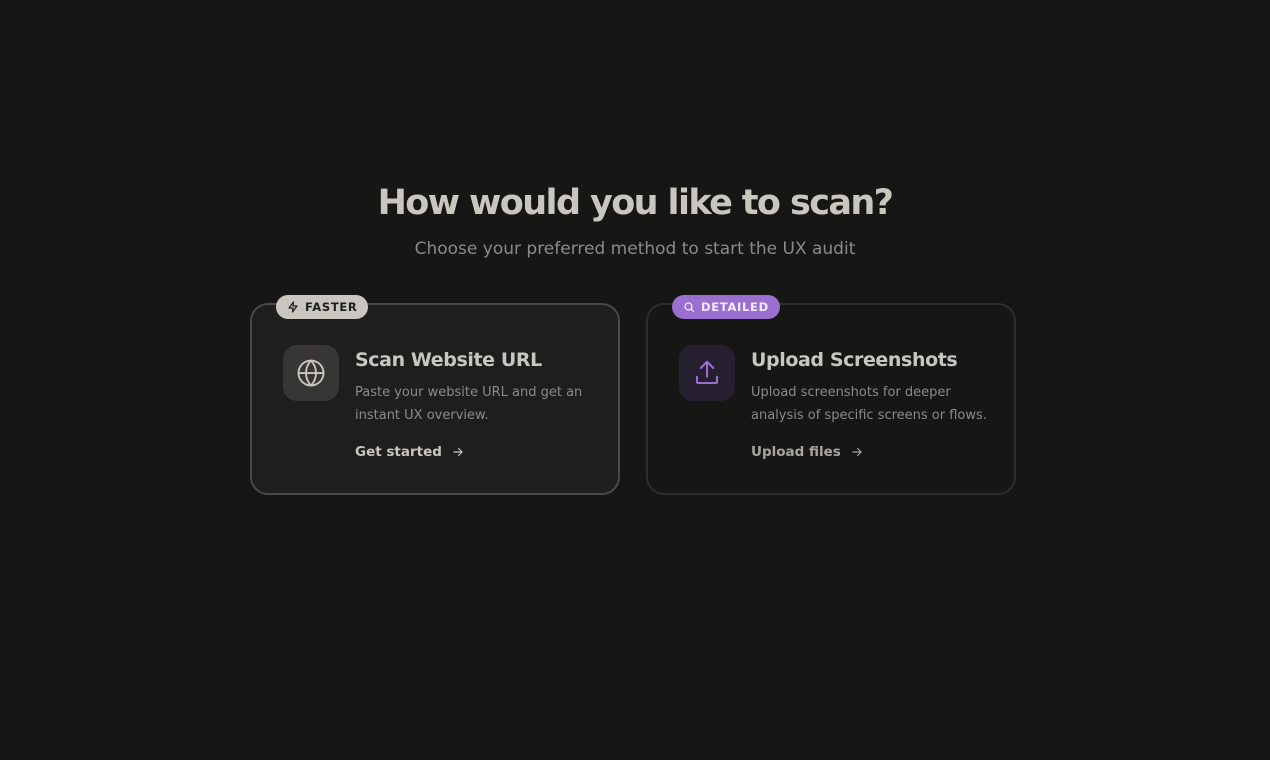 Image resolution: width=1270 pixels, height=760 pixels. What do you see at coordinates (735, 307) in the screenshot?
I see `detailed-badge-label: DETAILED` at bounding box center [735, 307].